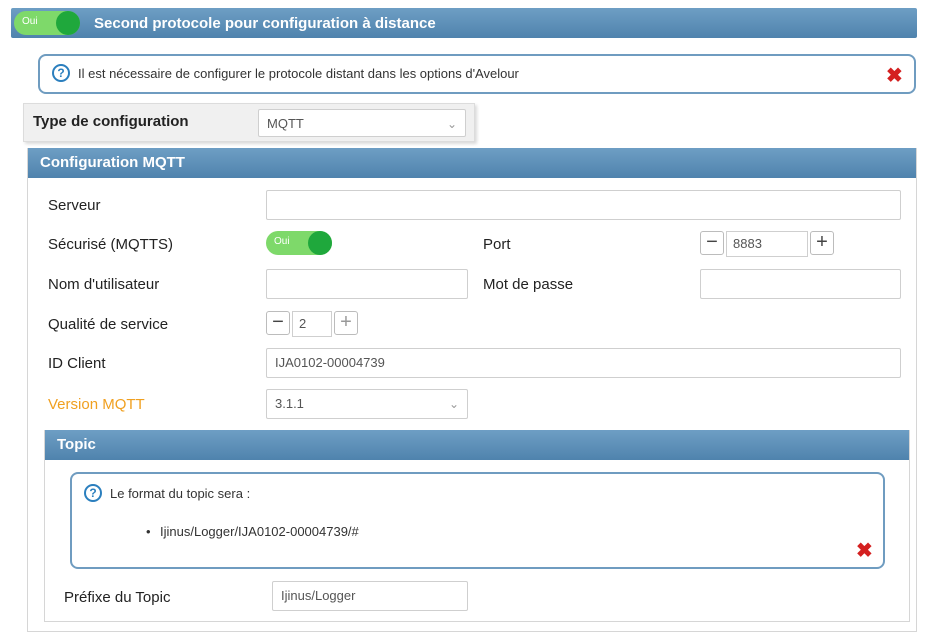 This screenshot has width=933, height=639. I want to click on qos-increment-button: +, so click(346, 323).